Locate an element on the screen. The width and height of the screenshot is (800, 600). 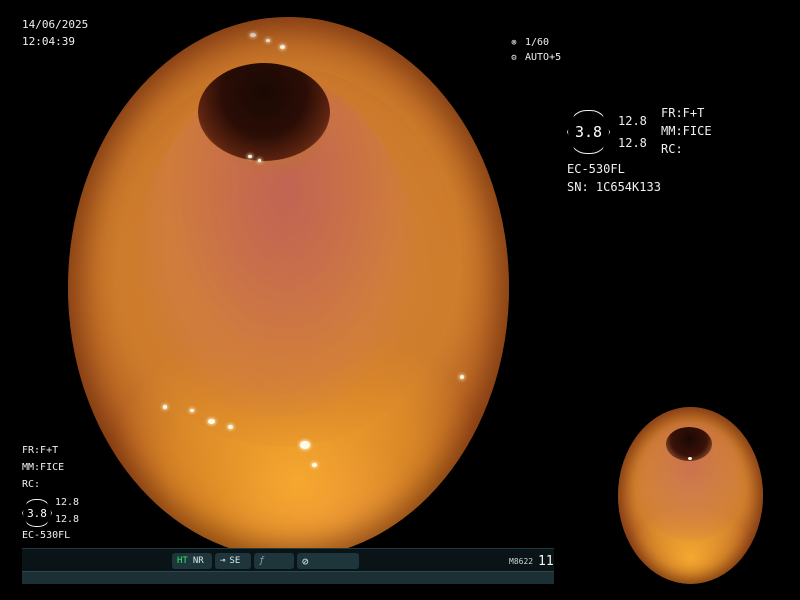
right-rc-label: RC: is located at coordinates (672, 149).